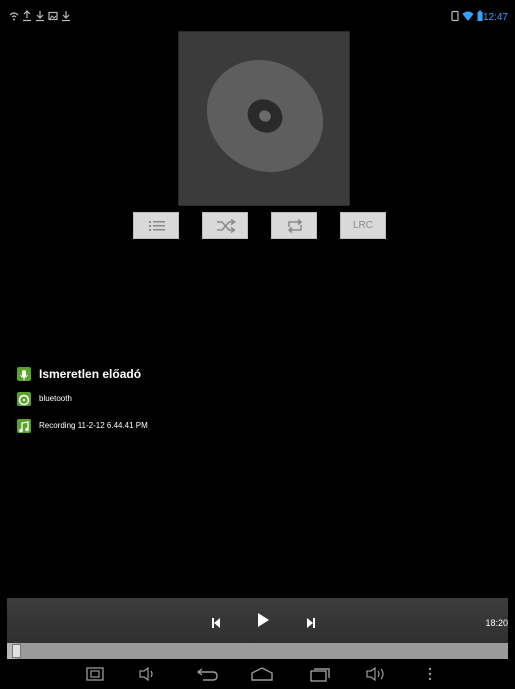  I want to click on artist-name: Ismeretlen előadó, so click(90, 374).